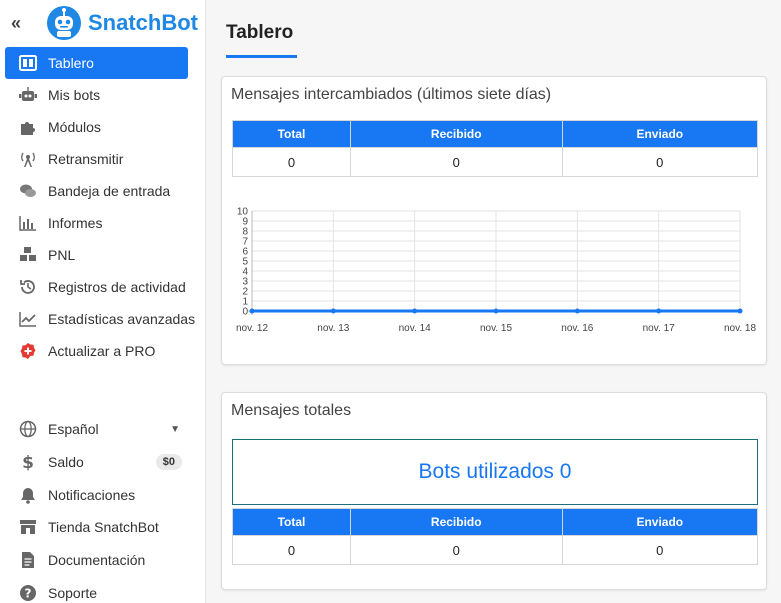 The image size is (781, 603). What do you see at coordinates (415, 328) in the screenshot?
I see `x-tick-label: nov. 14` at bounding box center [415, 328].